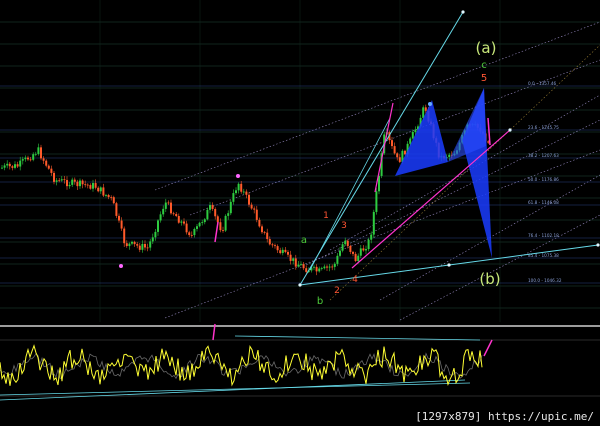  I want to click on wave-label: (b), so click(489, 279).